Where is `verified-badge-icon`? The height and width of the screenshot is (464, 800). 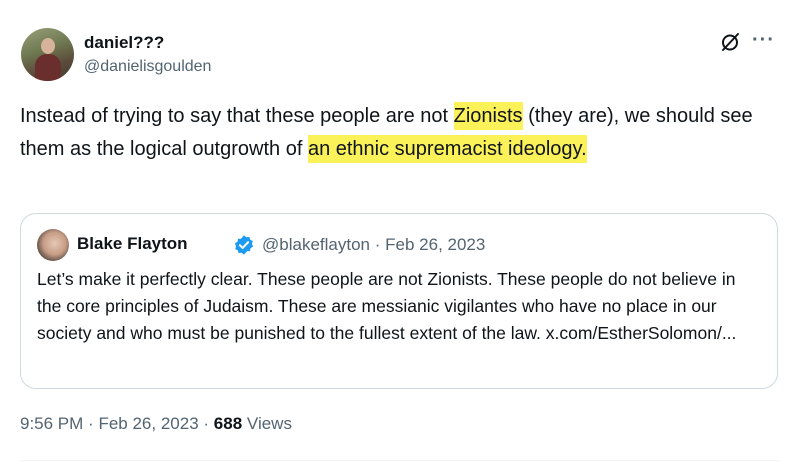 verified-badge-icon is located at coordinates (244, 245).